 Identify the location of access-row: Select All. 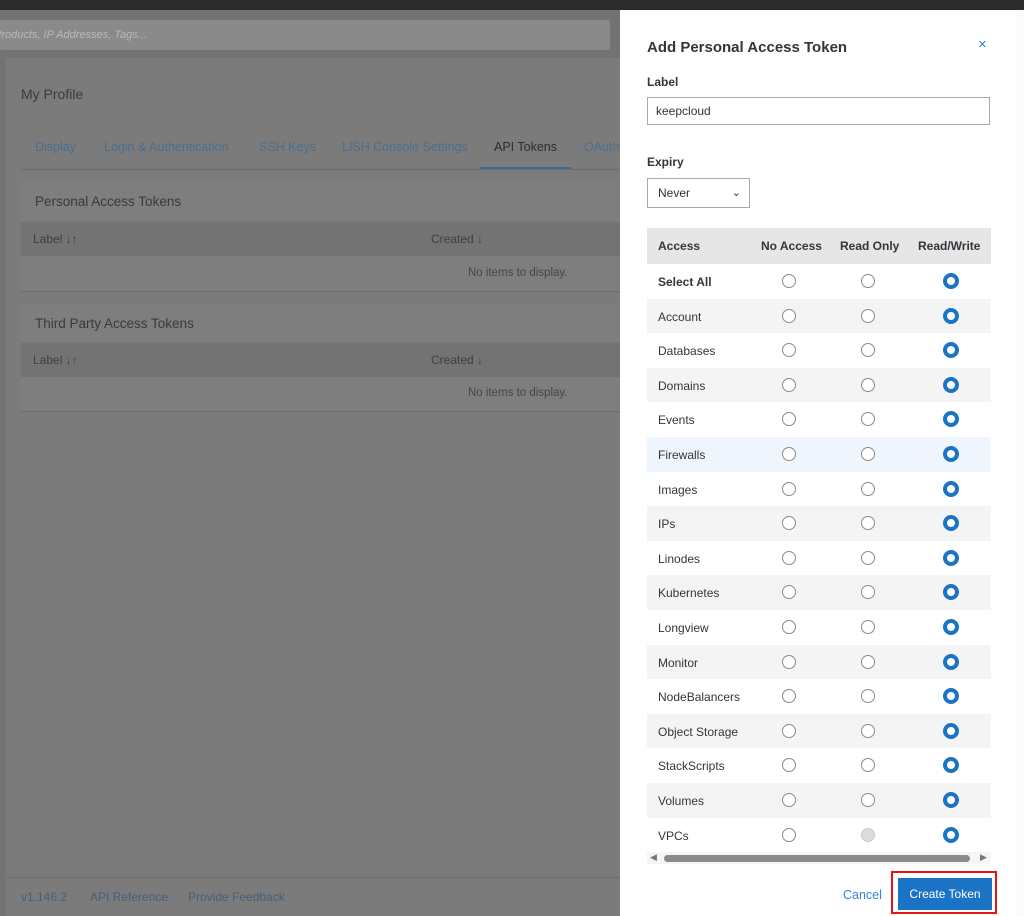
(819, 281).